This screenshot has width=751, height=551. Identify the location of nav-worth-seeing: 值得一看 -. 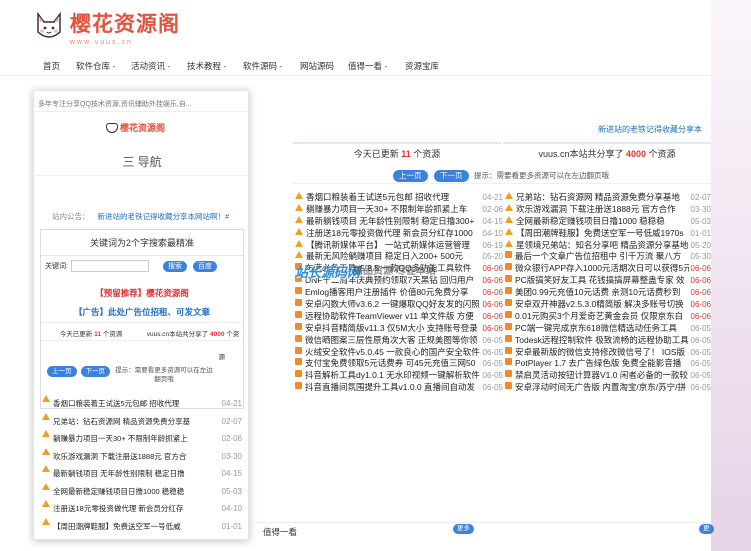
(367, 66).